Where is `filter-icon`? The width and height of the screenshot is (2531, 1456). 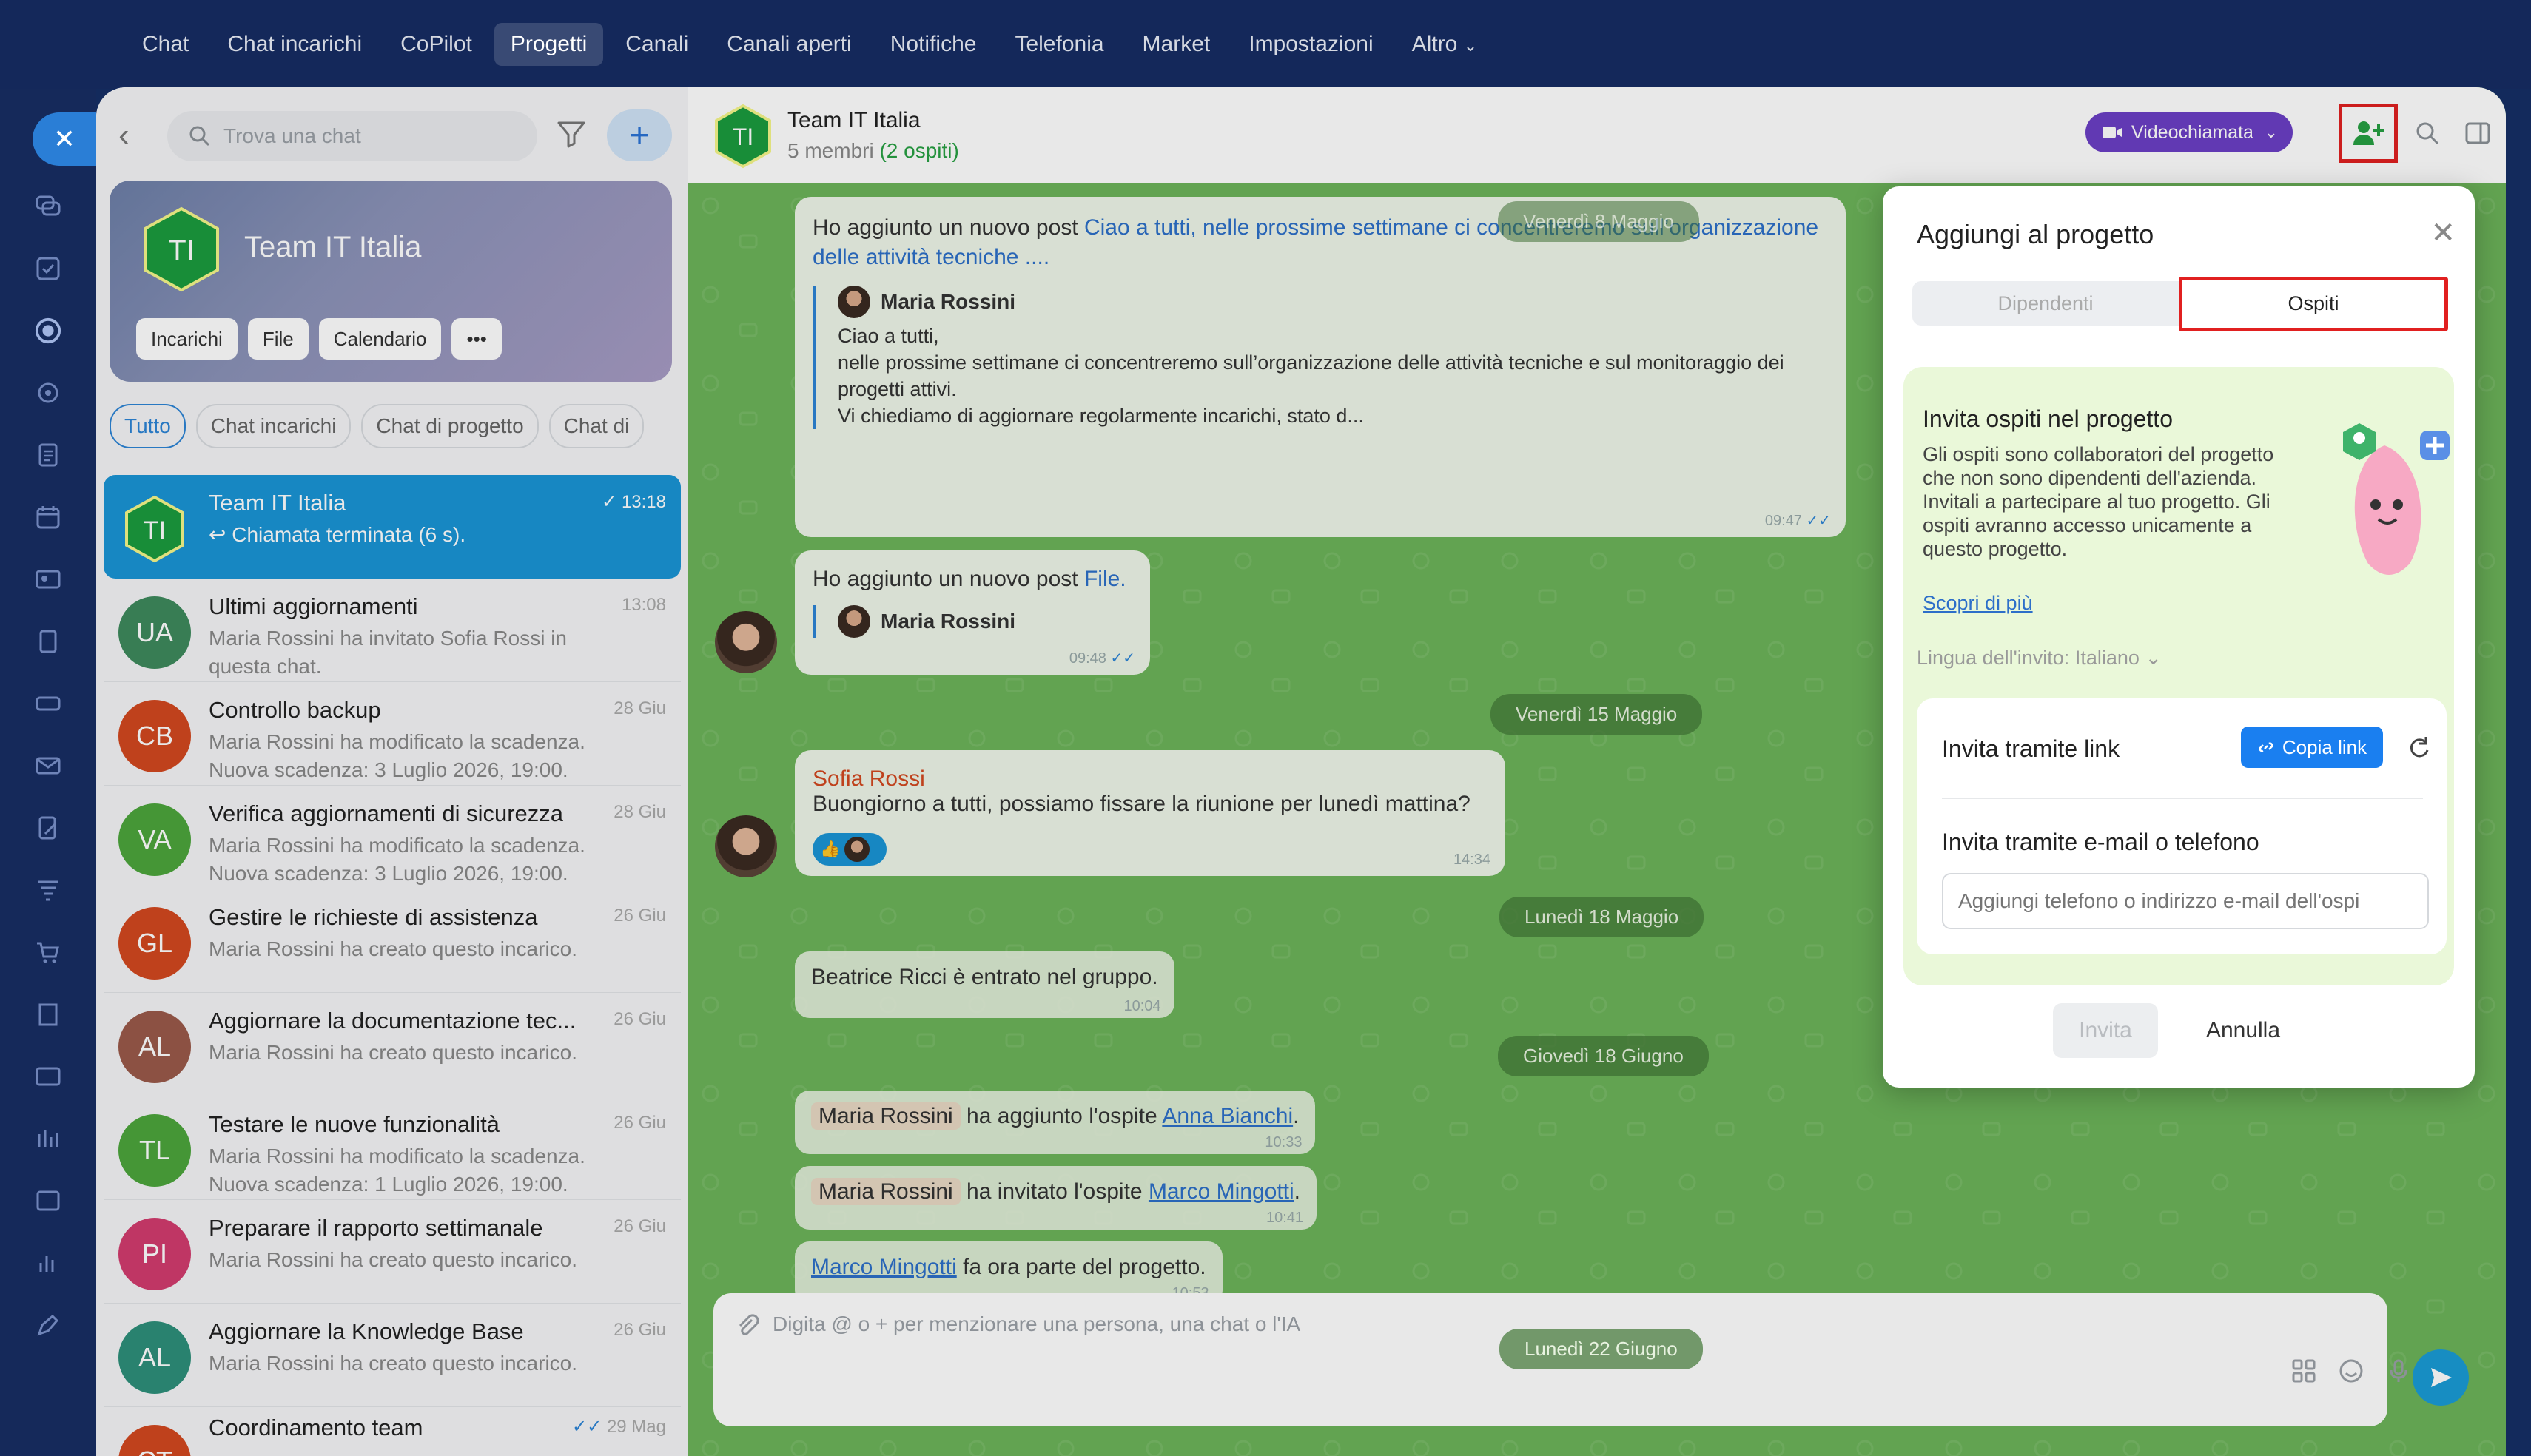
filter-icon is located at coordinates (571, 133).